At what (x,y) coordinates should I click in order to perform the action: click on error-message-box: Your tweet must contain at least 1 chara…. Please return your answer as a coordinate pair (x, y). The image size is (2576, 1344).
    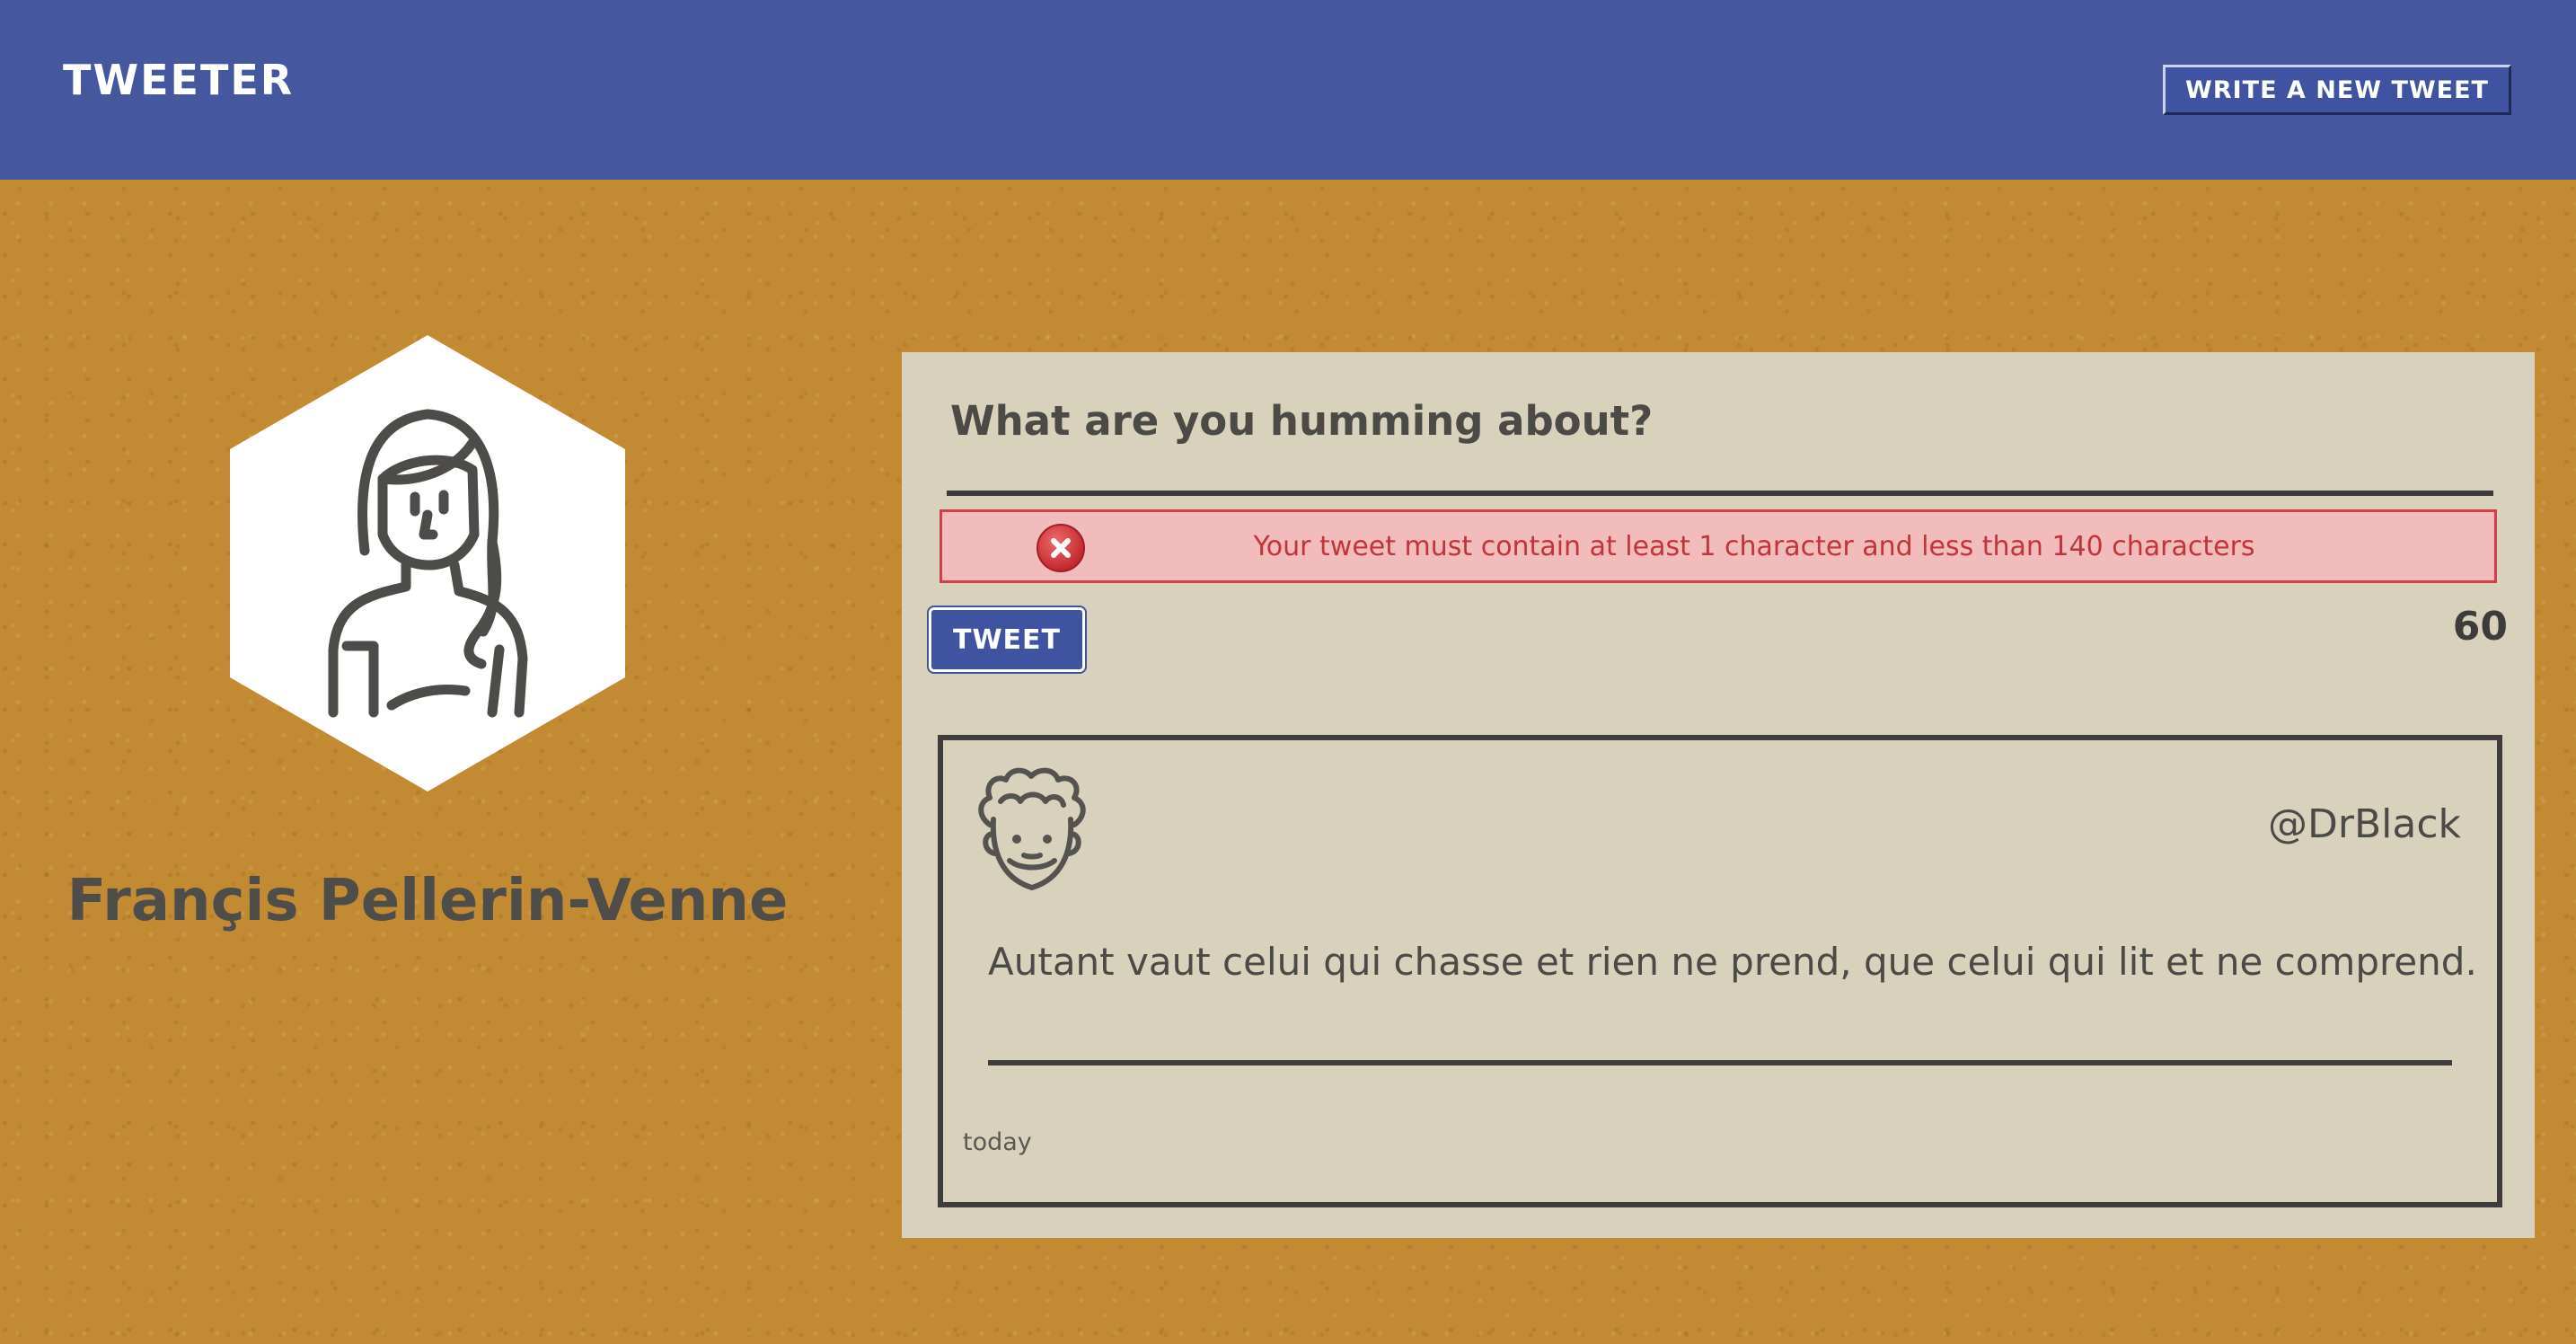
    Looking at the image, I should click on (1718, 546).